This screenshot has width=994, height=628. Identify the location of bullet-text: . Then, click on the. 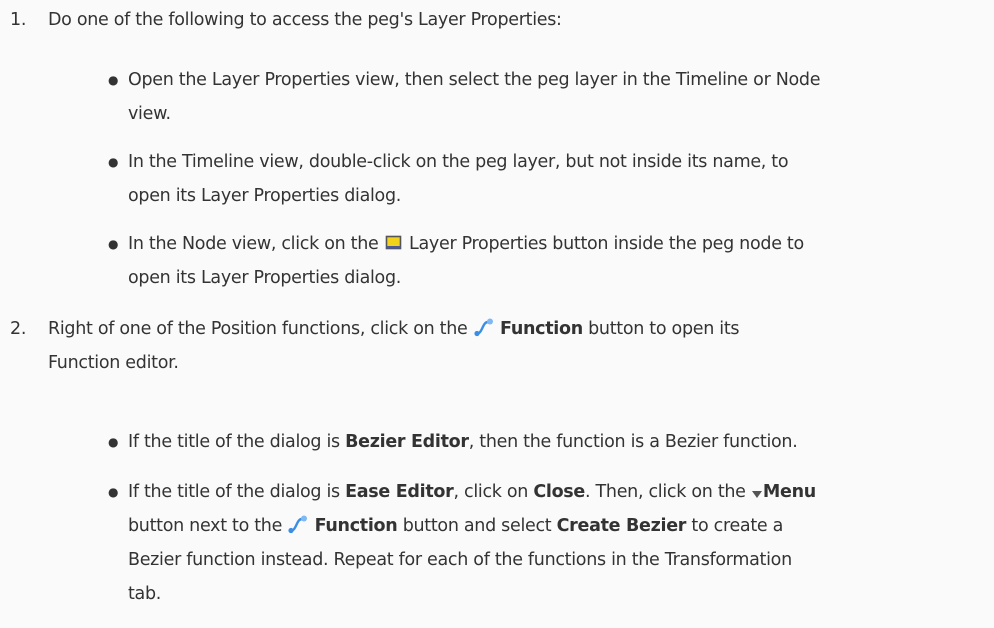
(665, 492).